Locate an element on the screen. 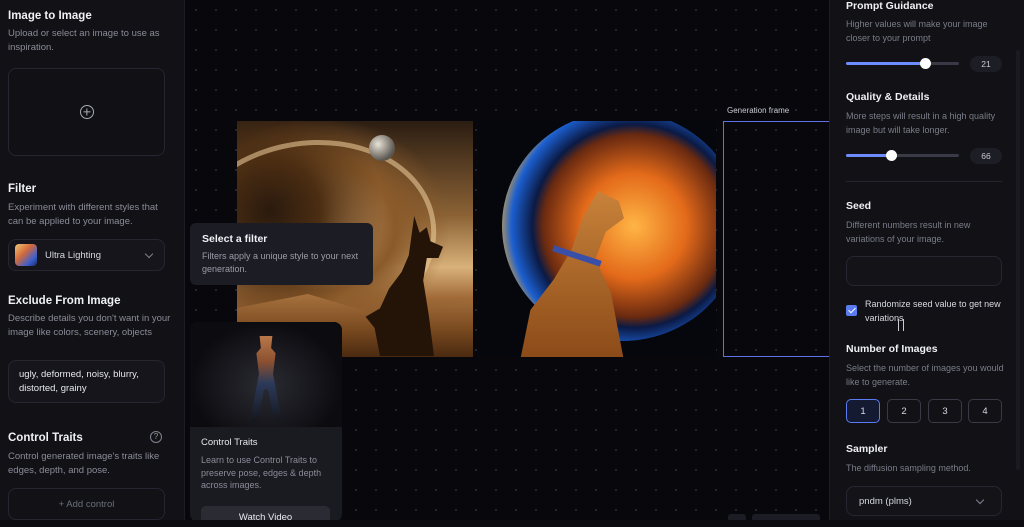  pose-figure is located at coordinates (266, 379).